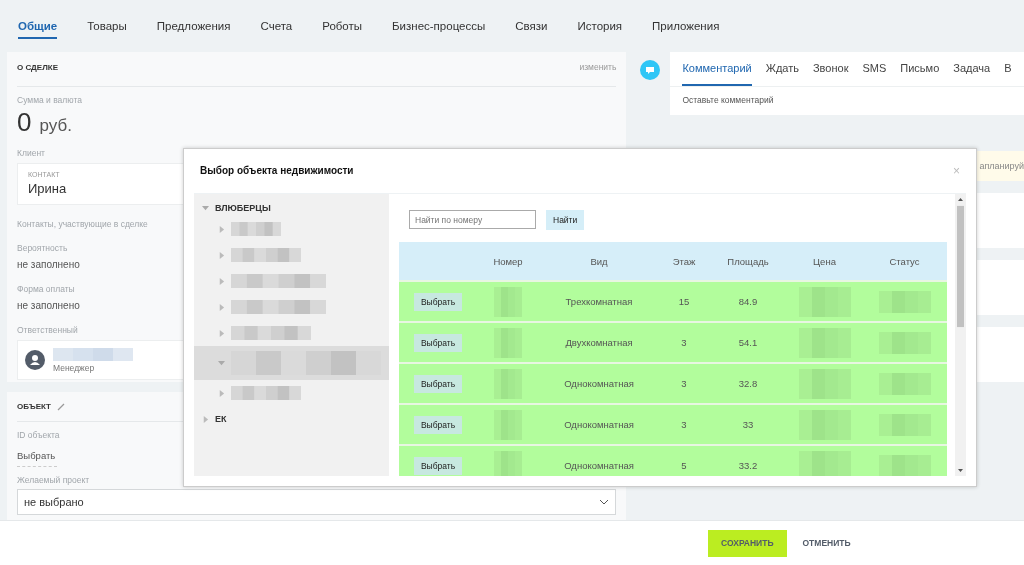  What do you see at coordinates (46, 289) in the screenshot?
I see `field-label: Форма оплаты` at bounding box center [46, 289].